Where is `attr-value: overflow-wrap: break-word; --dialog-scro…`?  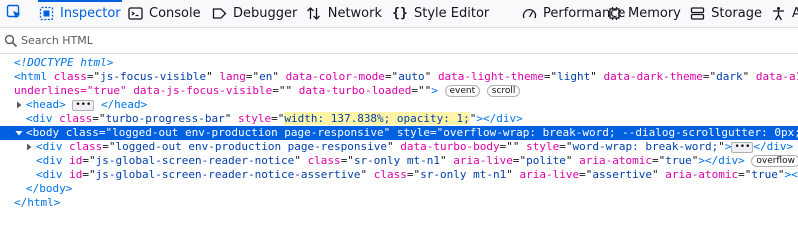 attr-value: overflow-wrap: break-word; --dialog-scro… is located at coordinates (620, 132).